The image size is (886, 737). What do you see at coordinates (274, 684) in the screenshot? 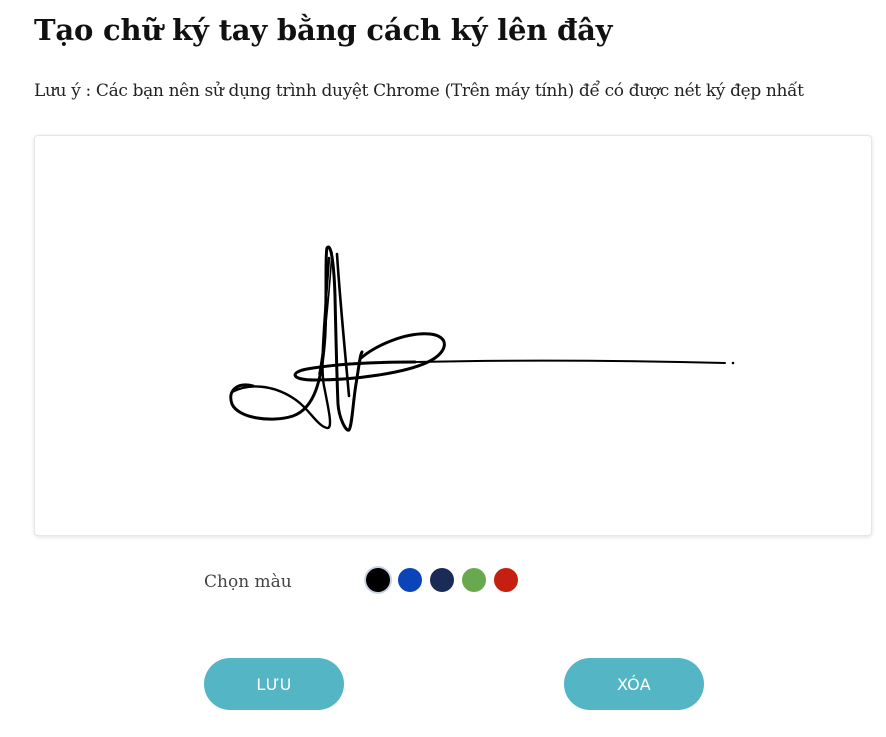
I see `save-button: LƯU` at bounding box center [274, 684].